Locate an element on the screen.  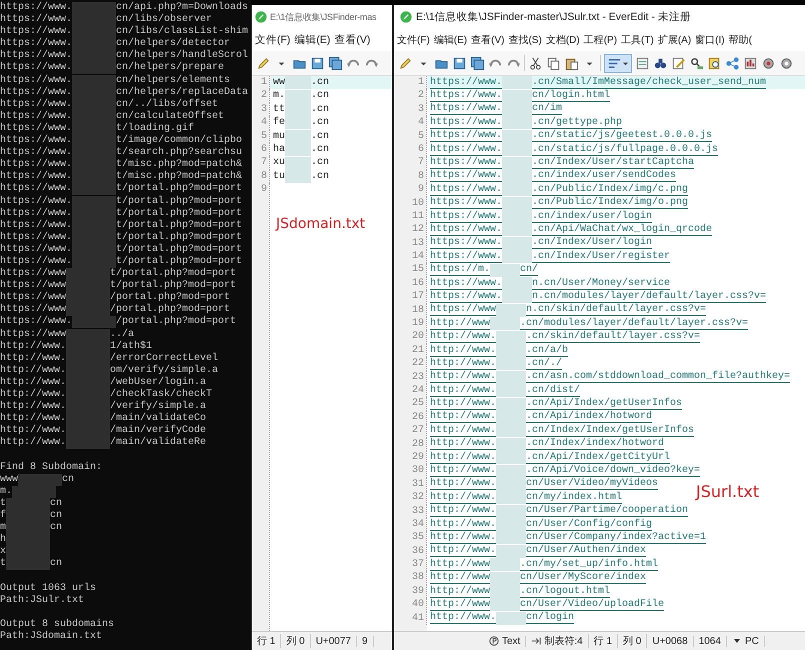
url-link: .cn/Api/Index/getUserInfos is located at coordinates (604, 404).